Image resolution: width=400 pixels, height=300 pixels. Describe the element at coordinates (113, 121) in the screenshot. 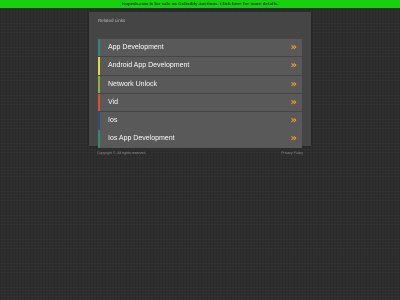

I see `link-label: Ios` at that location.